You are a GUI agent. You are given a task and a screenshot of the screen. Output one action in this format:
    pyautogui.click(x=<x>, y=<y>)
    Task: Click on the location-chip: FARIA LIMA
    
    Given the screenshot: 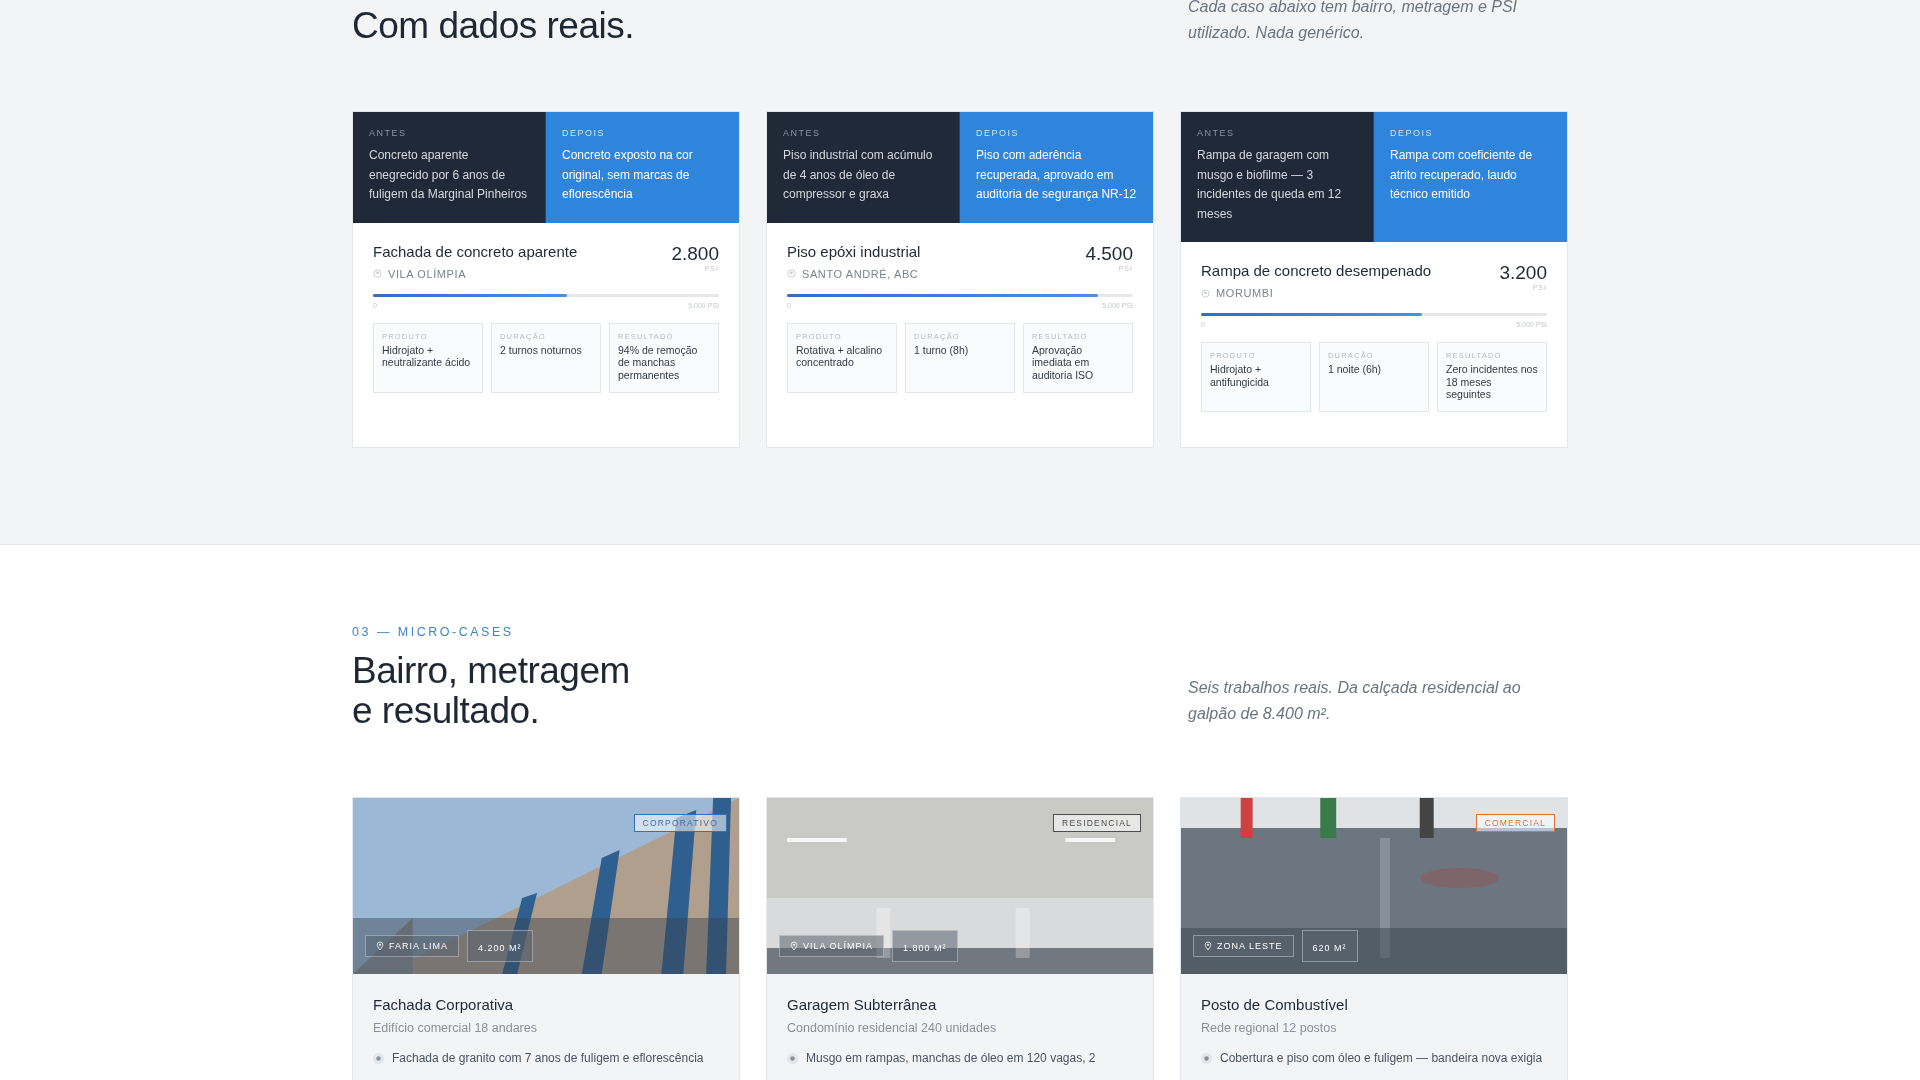 What is the action you would take?
    pyautogui.click(x=412, y=946)
    